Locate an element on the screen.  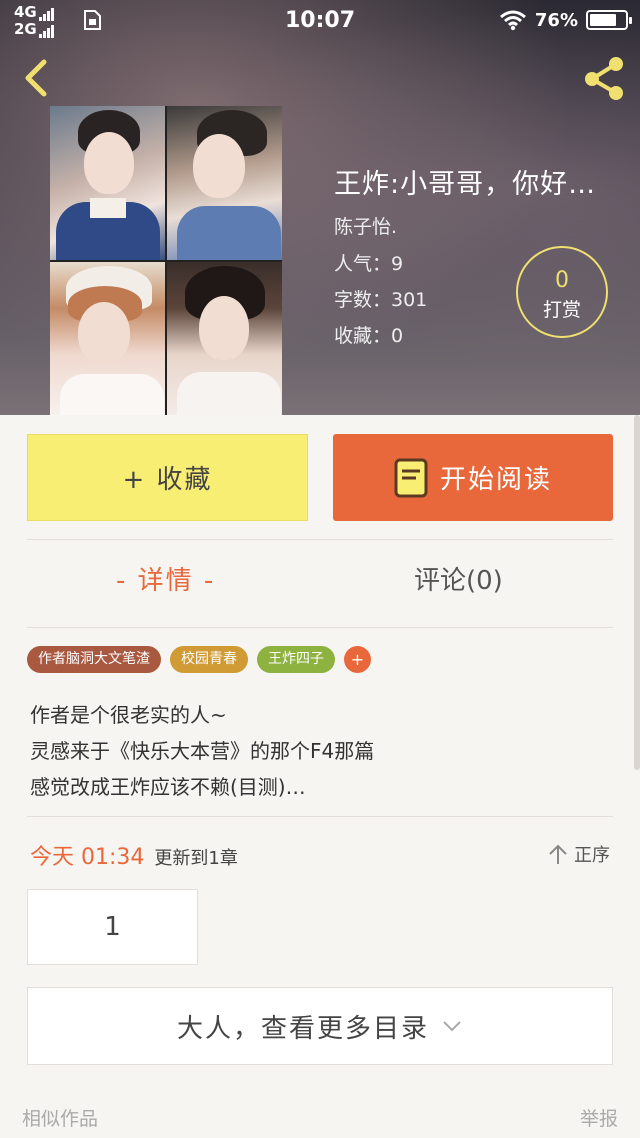
battery-percent: 76% is located at coordinates (556, 20).